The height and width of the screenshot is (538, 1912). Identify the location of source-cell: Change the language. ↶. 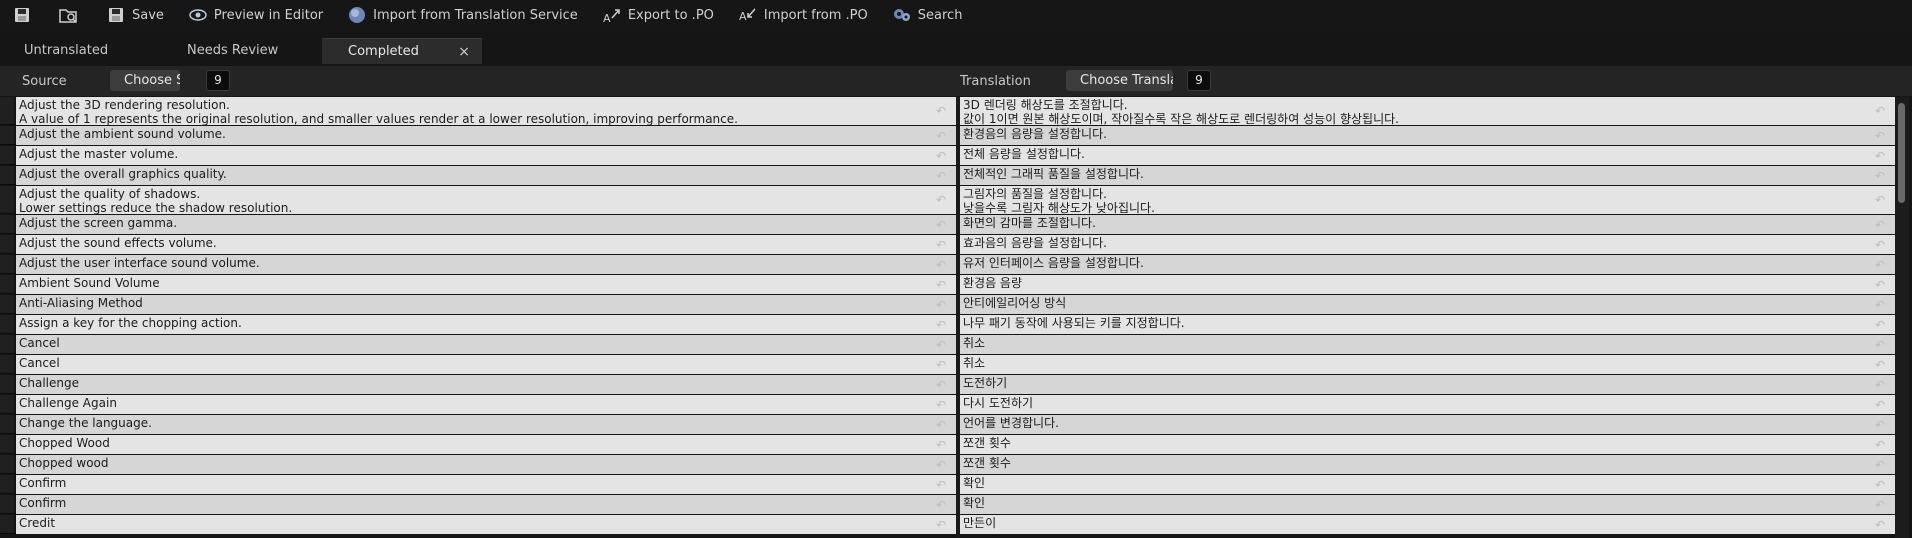
(486, 424).